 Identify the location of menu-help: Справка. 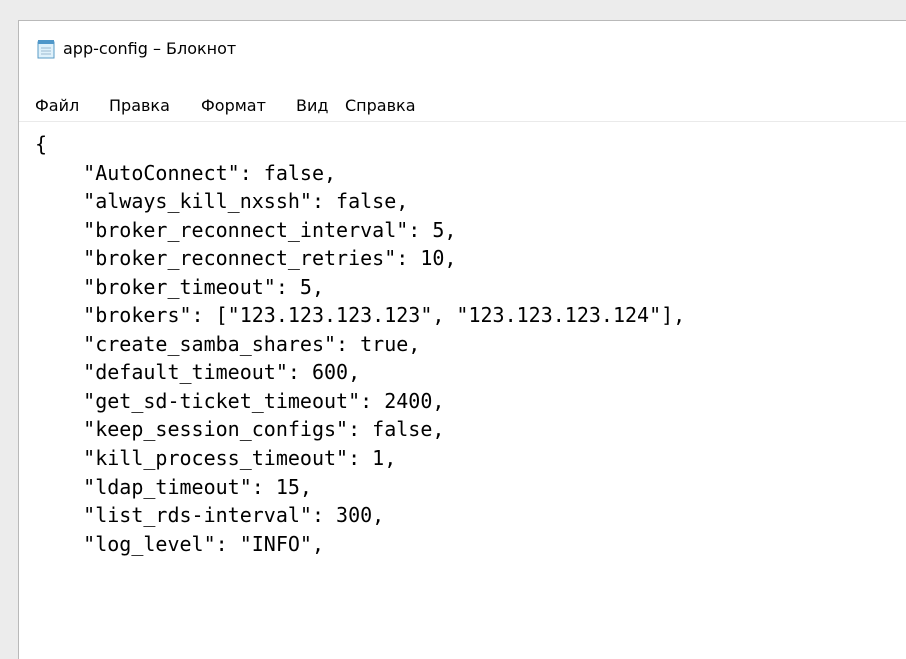
(380, 106).